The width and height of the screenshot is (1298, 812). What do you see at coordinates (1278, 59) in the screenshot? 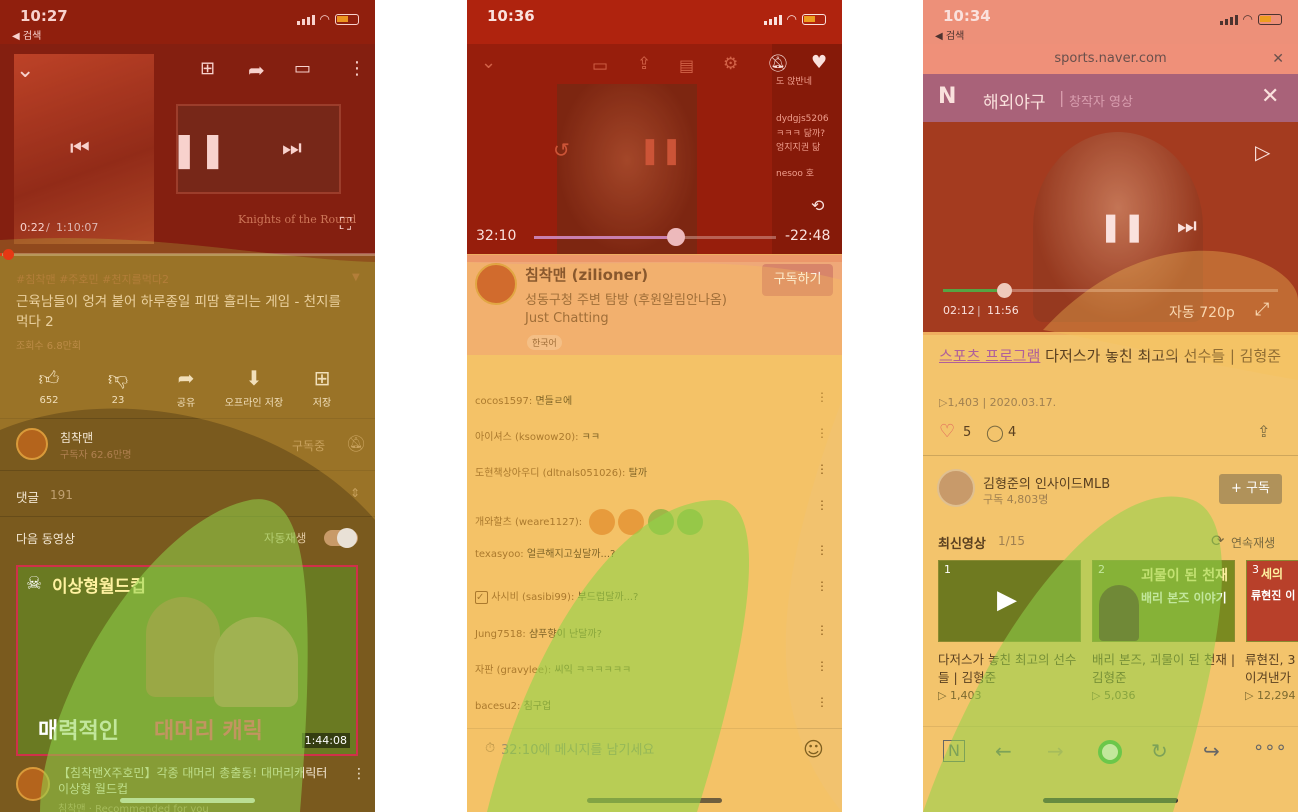
I see `close-tab-icon: ✕` at bounding box center [1278, 59].